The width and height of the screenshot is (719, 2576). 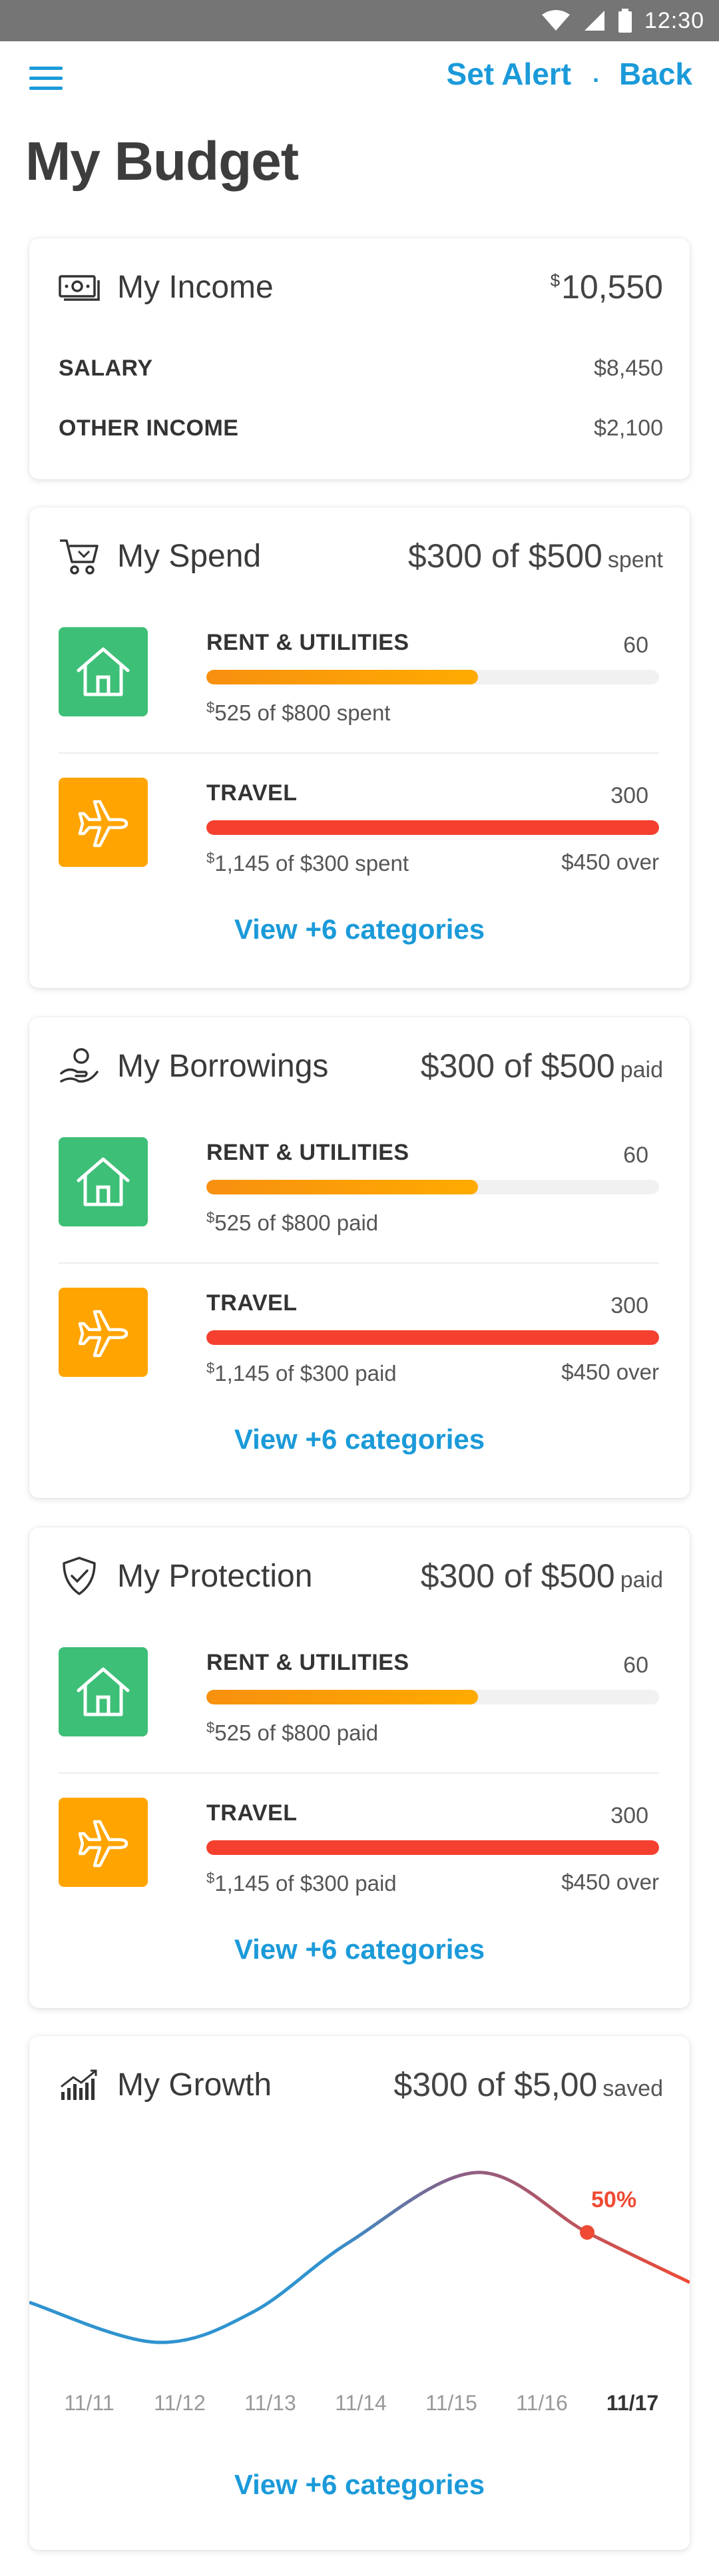 I want to click on spend-title: My Spend, so click(x=190, y=556).